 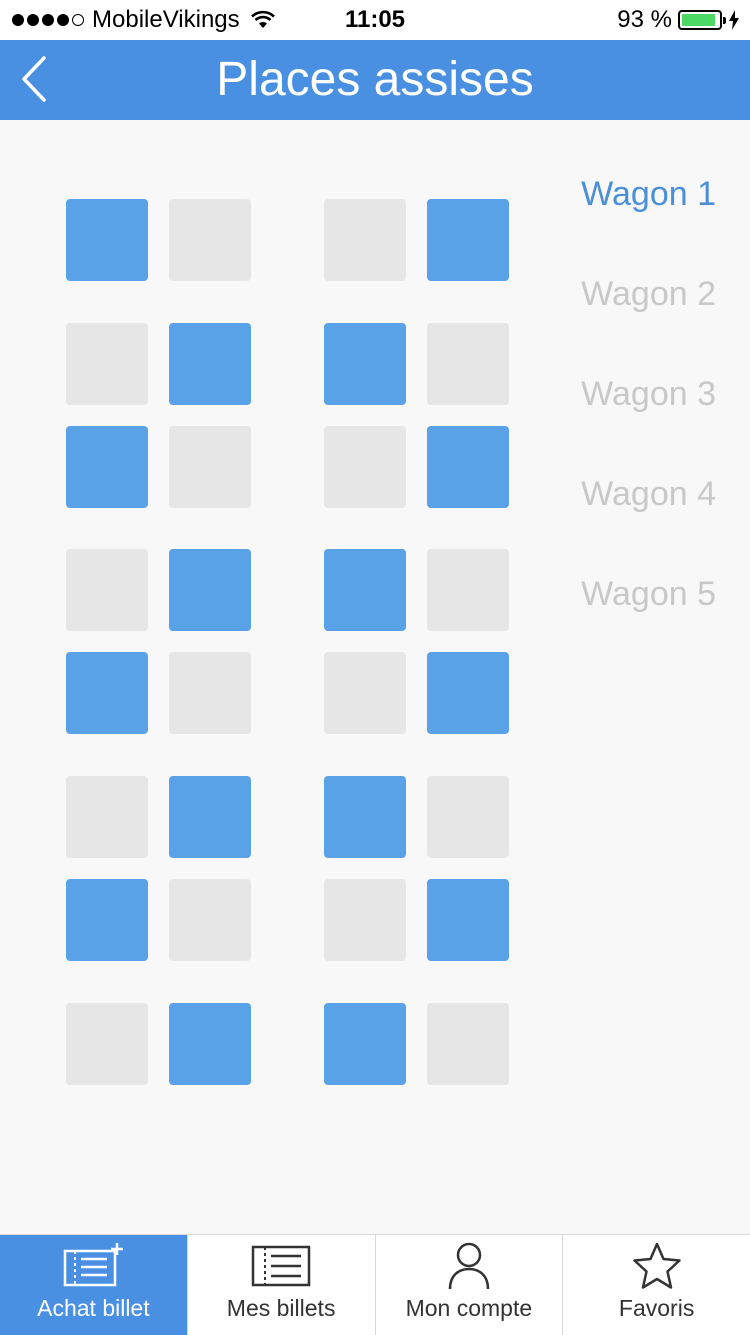 I want to click on nav-bar: Places assises, so click(x=375, y=80).